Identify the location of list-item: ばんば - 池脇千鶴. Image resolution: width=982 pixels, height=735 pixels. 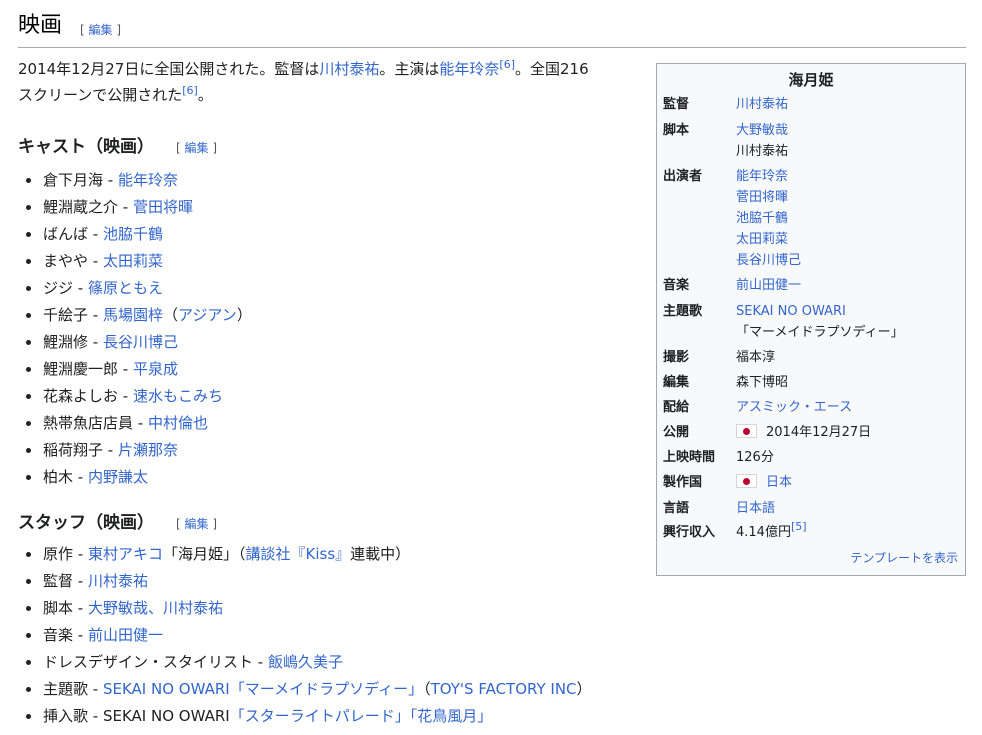
(333, 234).